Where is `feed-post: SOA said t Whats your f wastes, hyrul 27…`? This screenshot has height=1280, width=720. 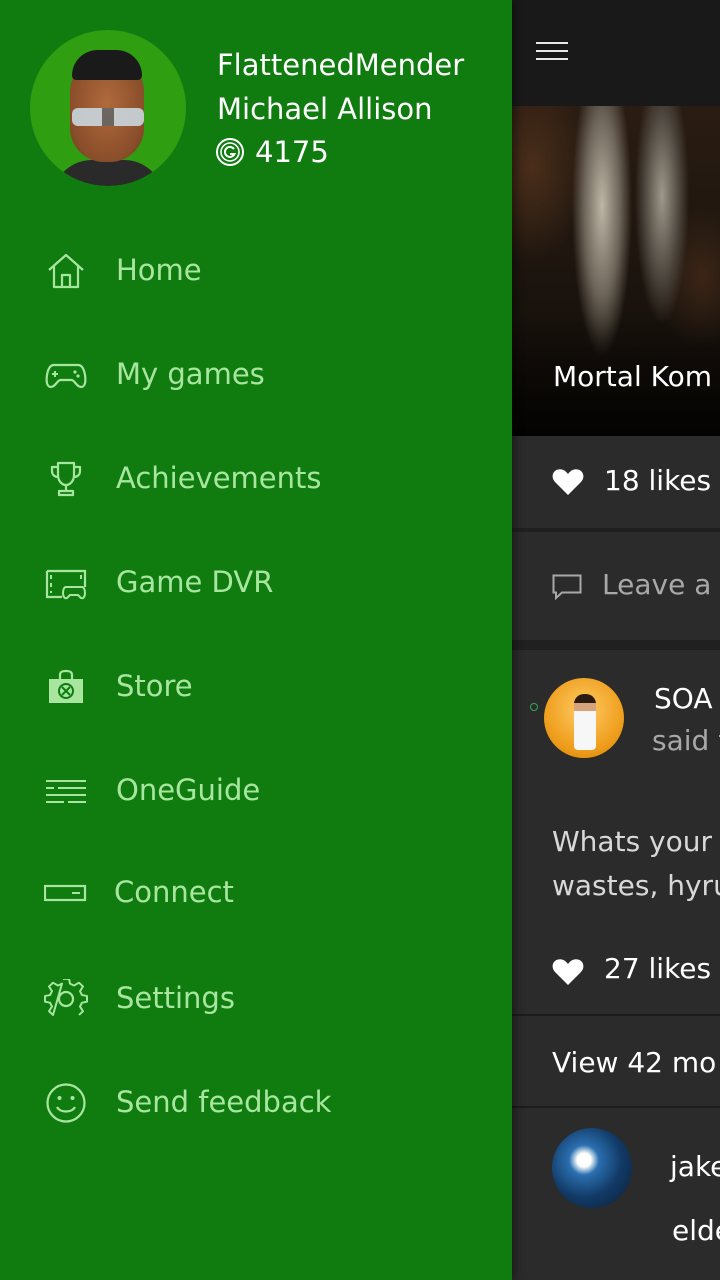 feed-post: SOA said t Whats your f wastes, hyrul 27… is located at coordinates (616, 965).